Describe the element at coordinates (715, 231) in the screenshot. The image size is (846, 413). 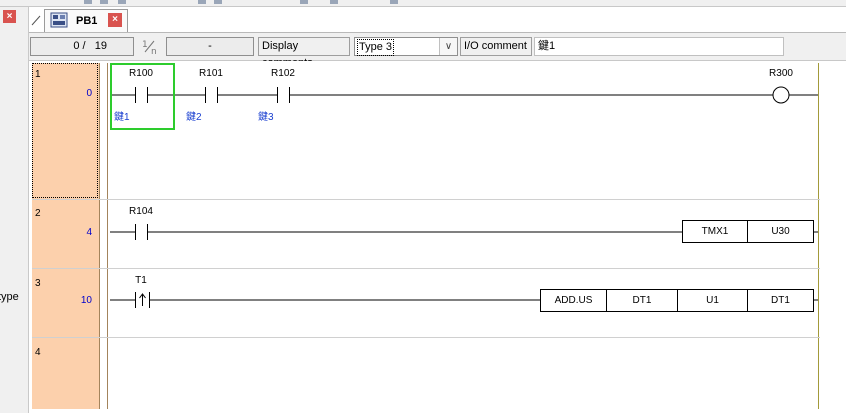
I see `instruction-tmx1: TMX1` at that location.